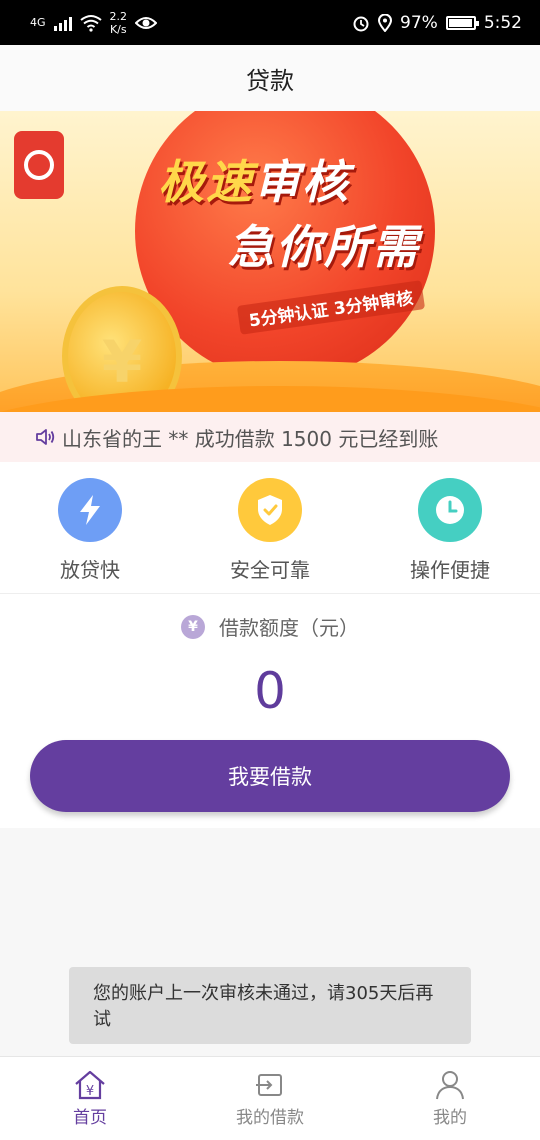 This screenshot has height=1140, width=540. I want to click on amount-label: 借款额度（元）, so click(289, 628).